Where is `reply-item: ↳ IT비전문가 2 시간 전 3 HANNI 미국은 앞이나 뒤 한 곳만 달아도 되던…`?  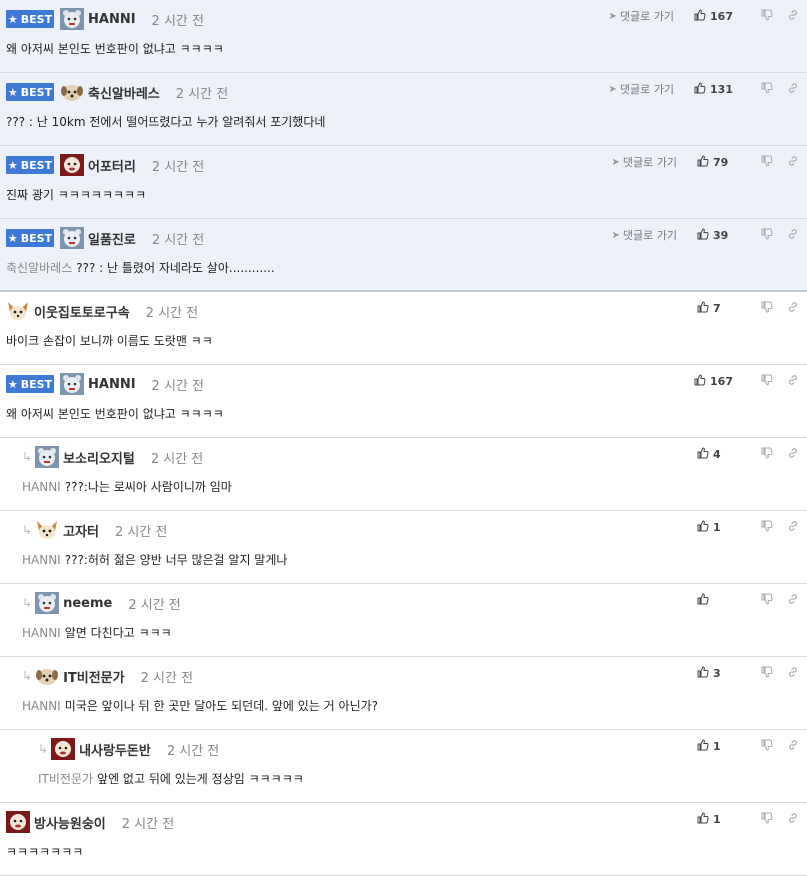 reply-item: ↳ IT비전문가 2 시간 전 3 HANNI 미국은 앞이나 뒤 한 곳만 달아도 되던… is located at coordinates (403, 693).